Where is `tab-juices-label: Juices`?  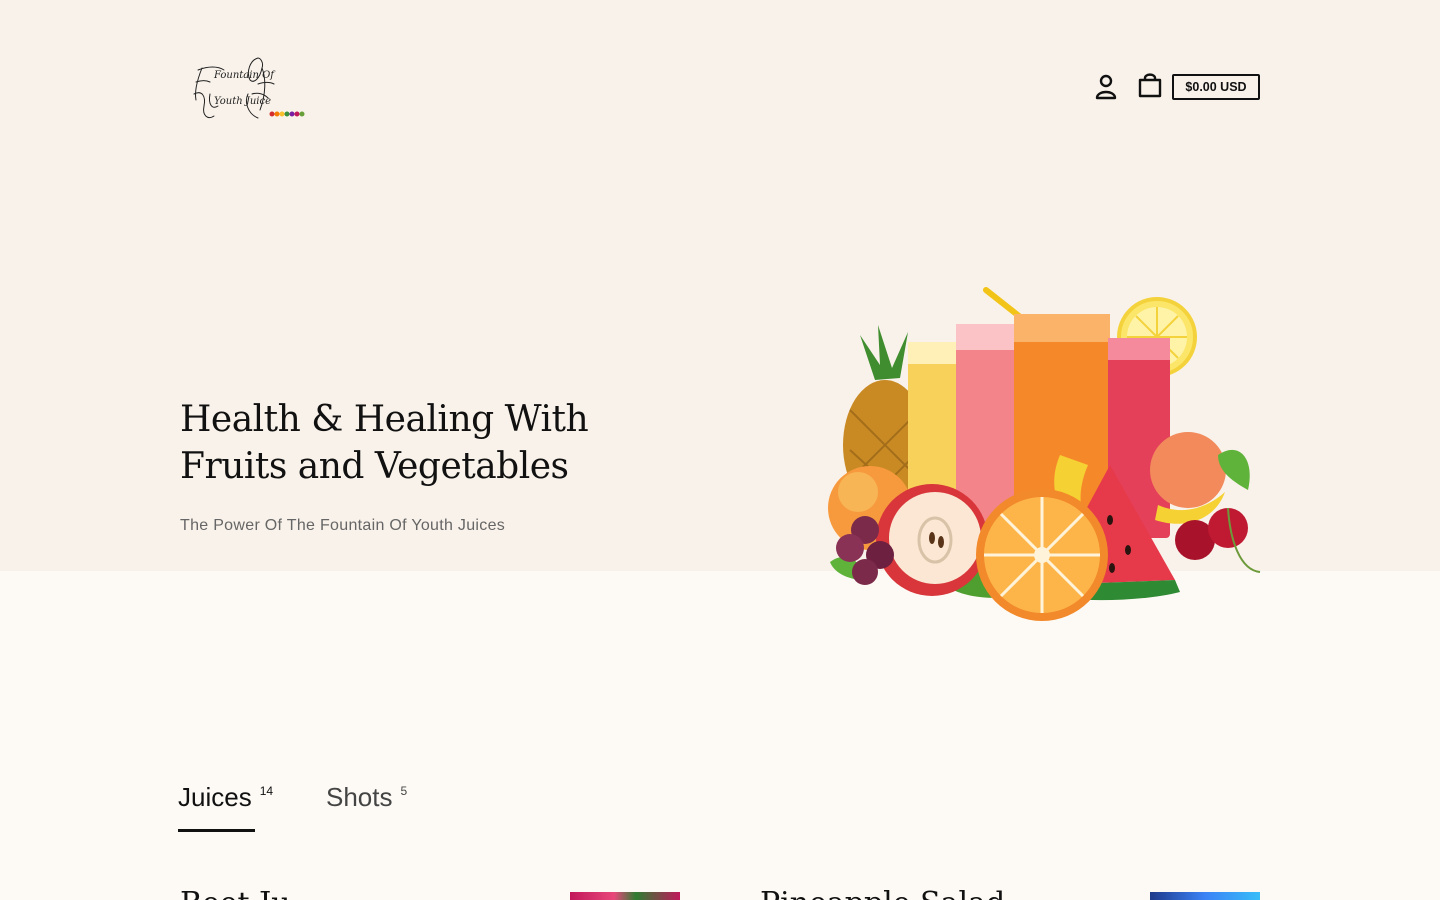 tab-juices-label: Juices is located at coordinates (215, 797).